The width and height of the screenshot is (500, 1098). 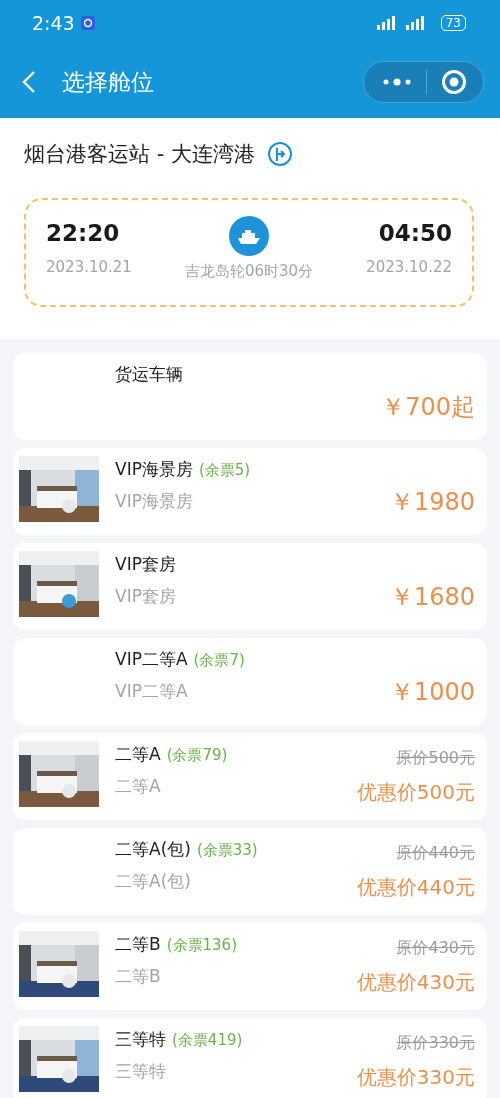 What do you see at coordinates (152, 691) in the screenshot?
I see `cabin-subtitle: VIP二等A` at bounding box center [152, 691].